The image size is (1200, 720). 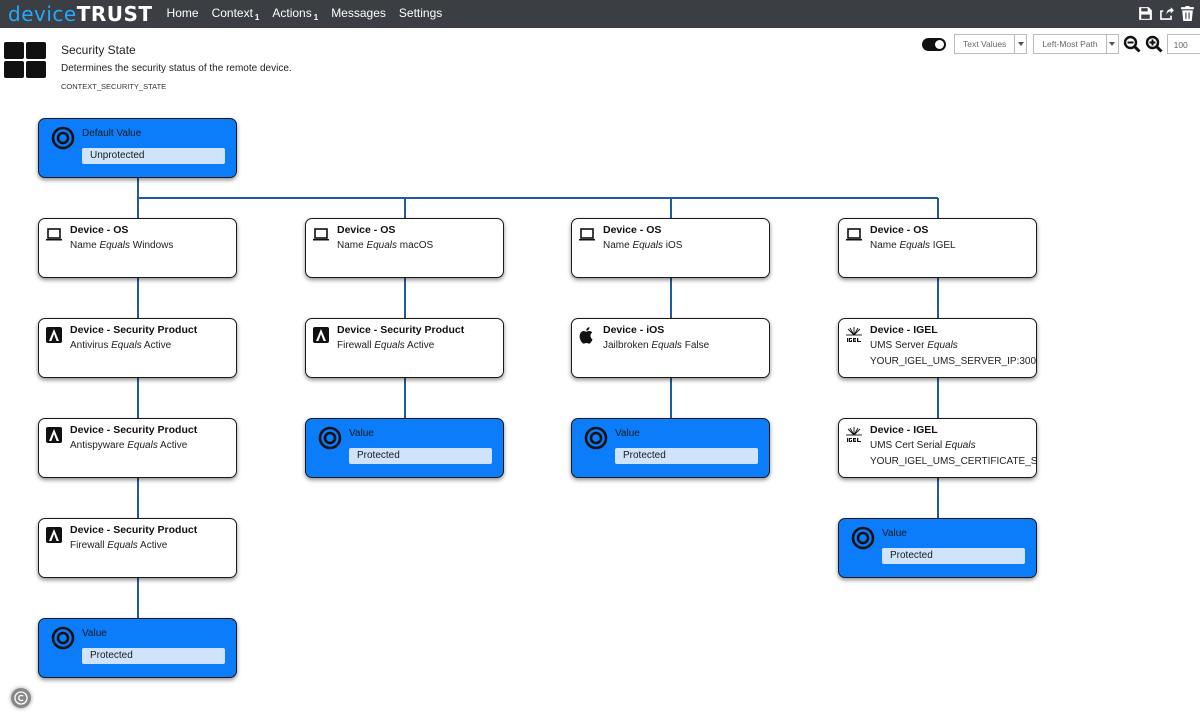 I want to click on copyright-icon, so click(x=21, y=698).